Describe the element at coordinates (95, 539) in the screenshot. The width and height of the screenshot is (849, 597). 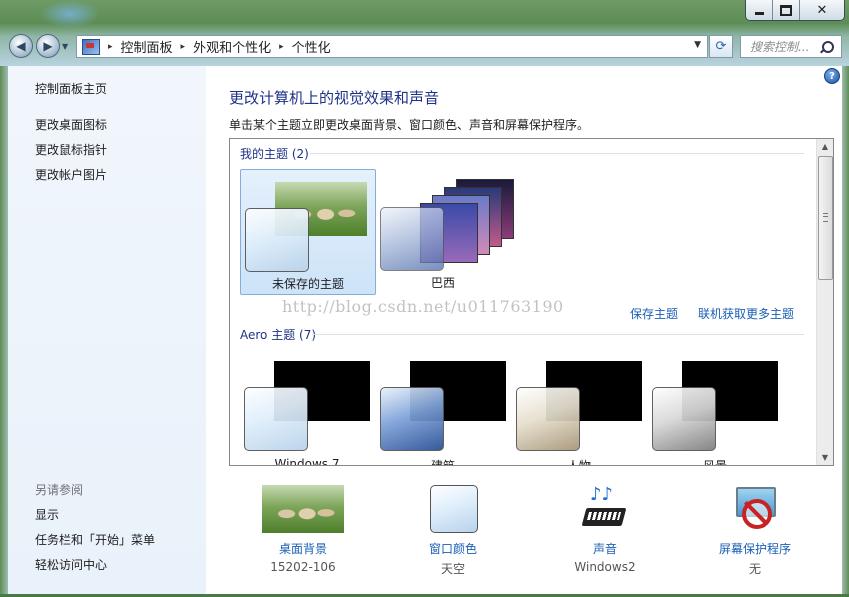
I see `link-taskbar-start-menu: 任务栏和「开始」菜单` at that location.